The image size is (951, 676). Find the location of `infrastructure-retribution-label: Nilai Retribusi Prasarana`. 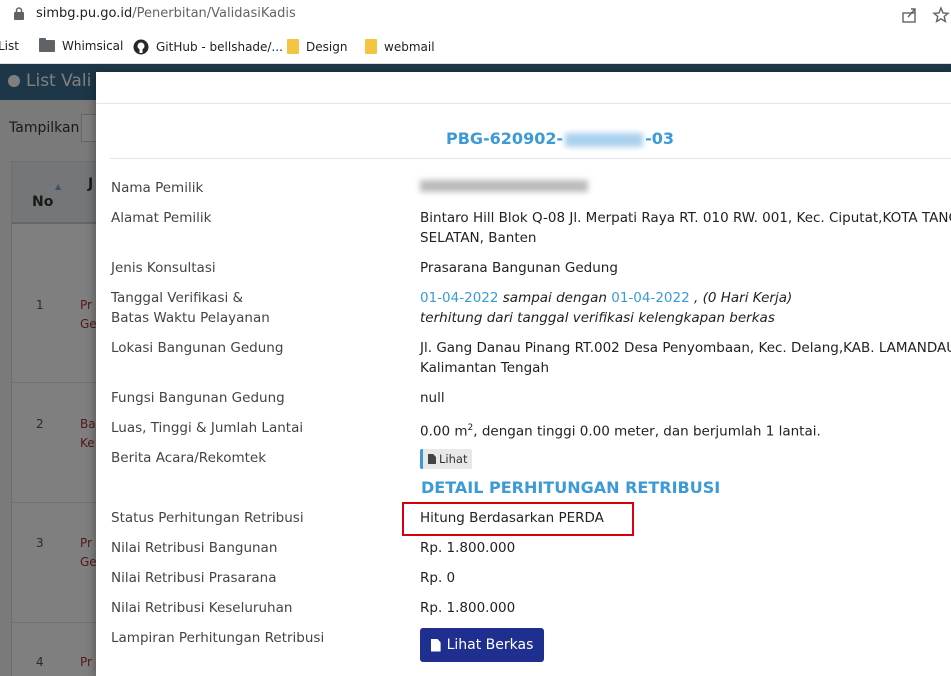

infrastructure-retribution-label: Nilai Retribusi Prasarana is located at coordinates (194, 578).